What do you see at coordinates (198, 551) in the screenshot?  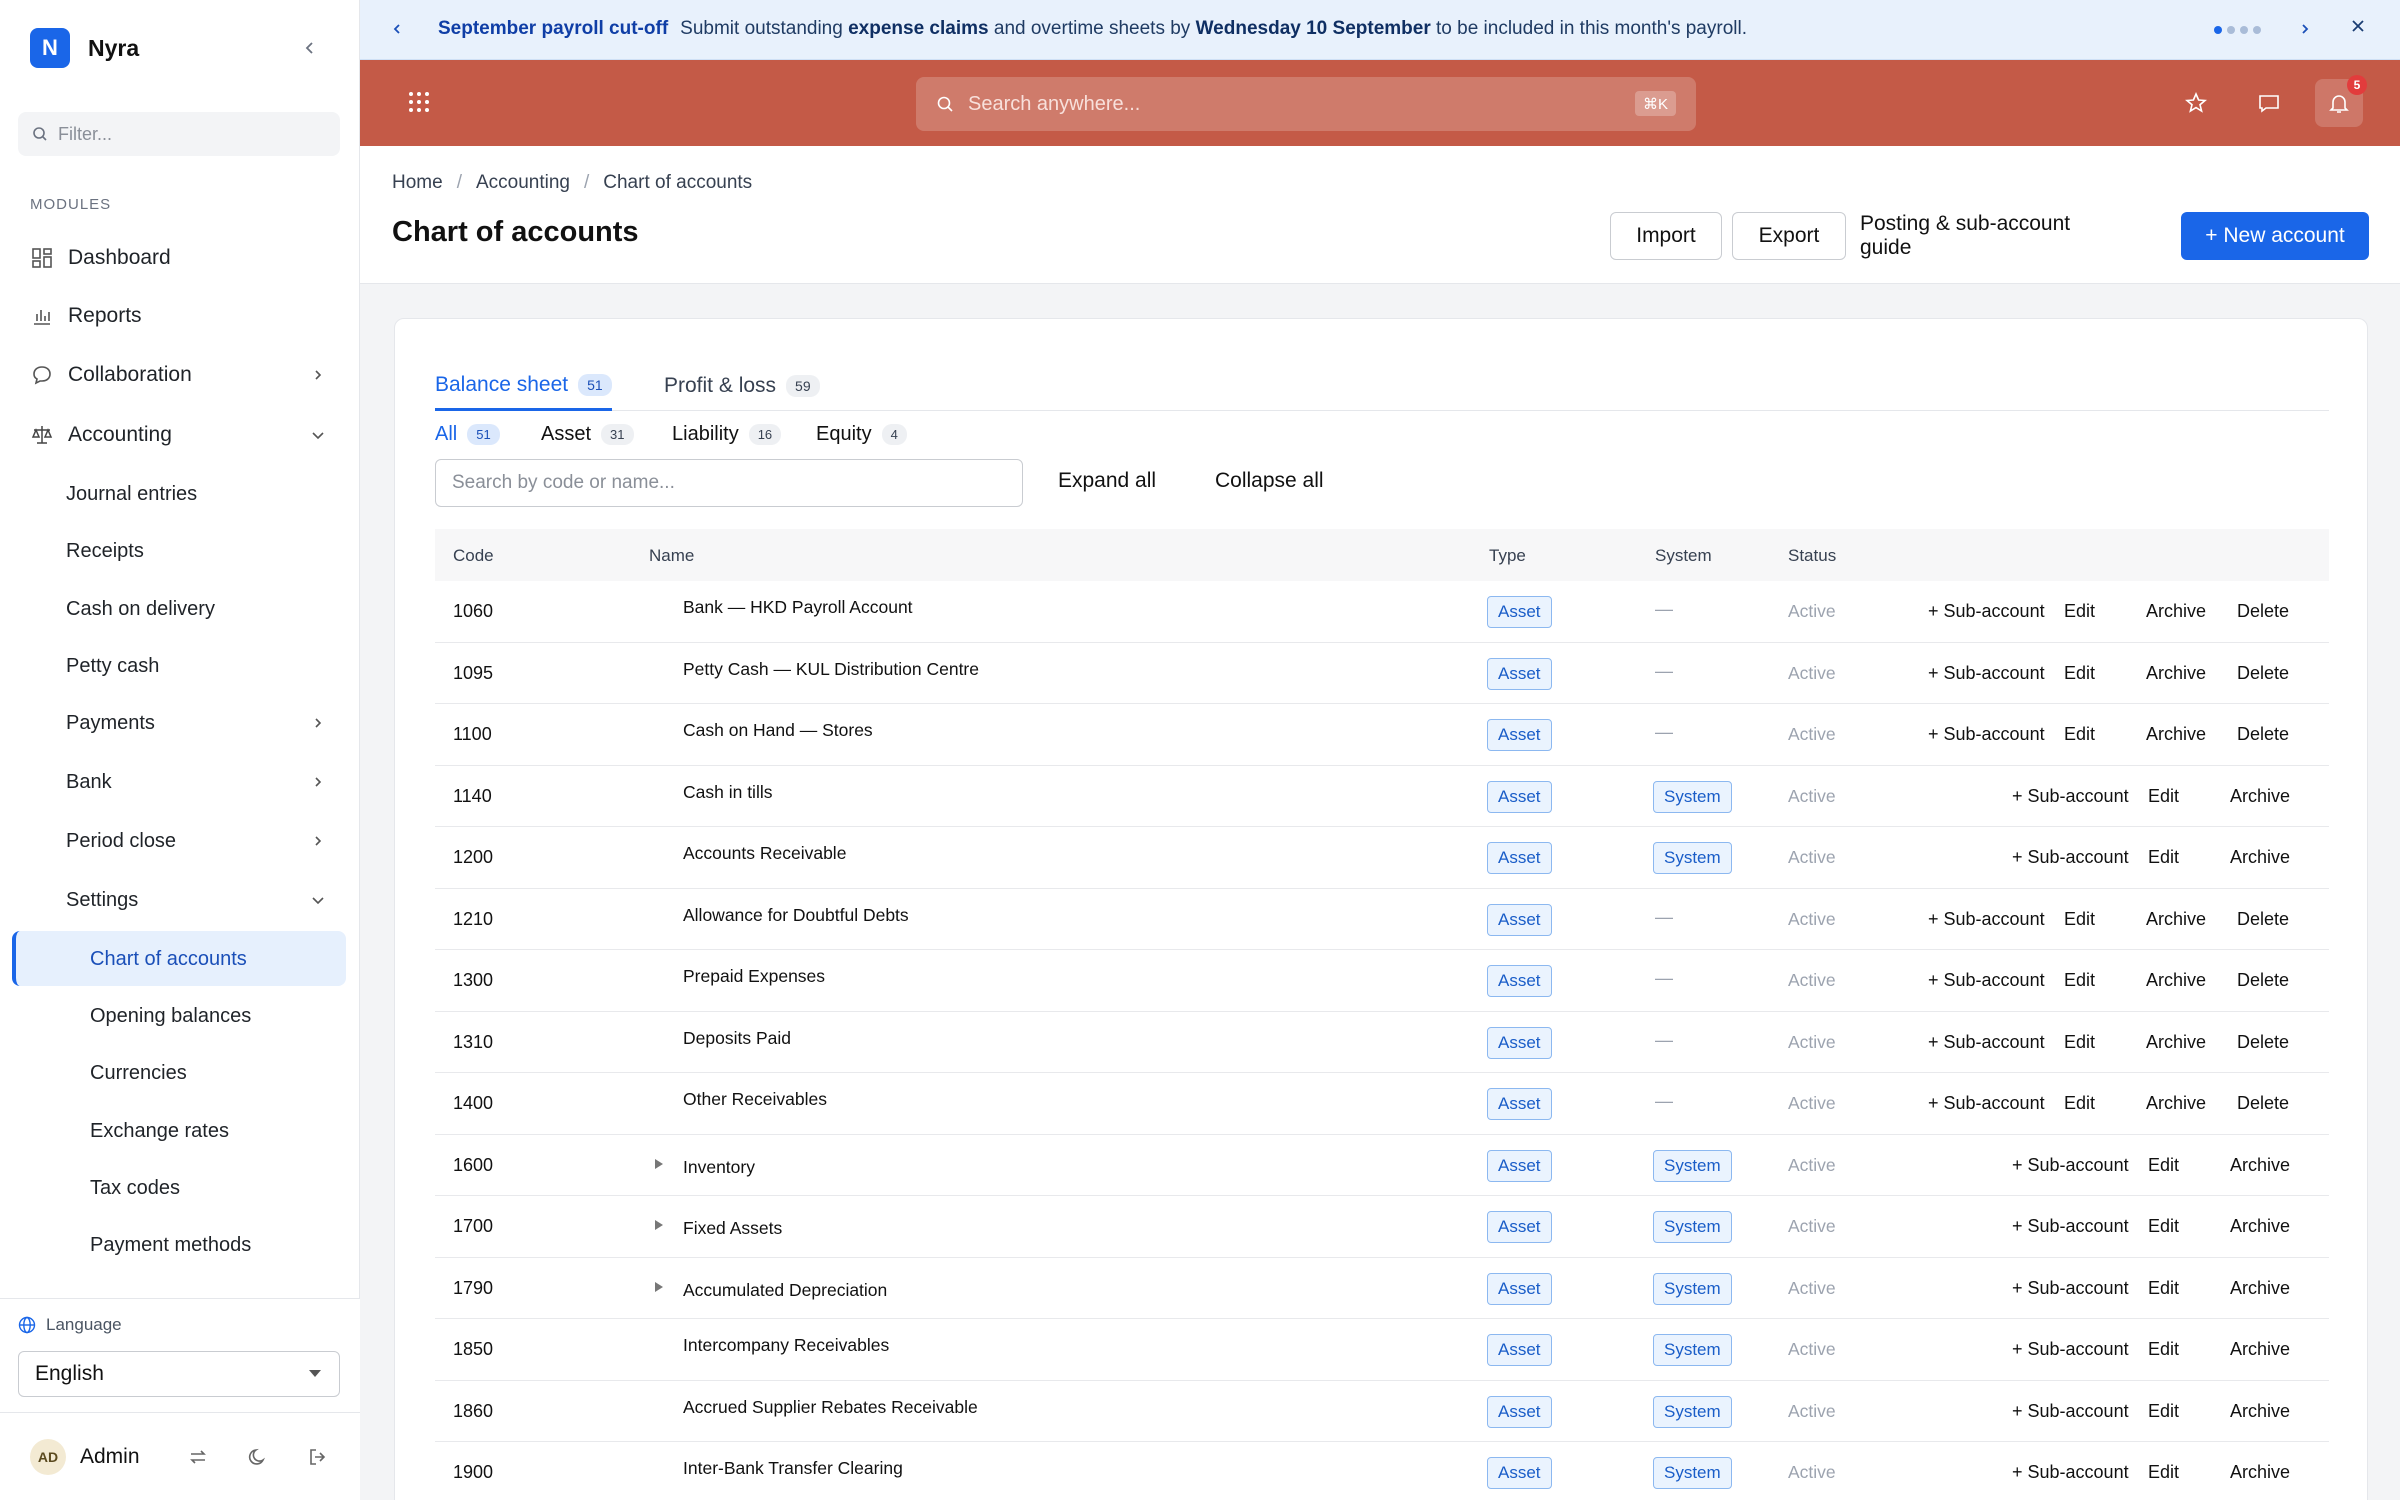 I see `sidebar-item-receipts: Receipts` at bounding box center [198, 551].